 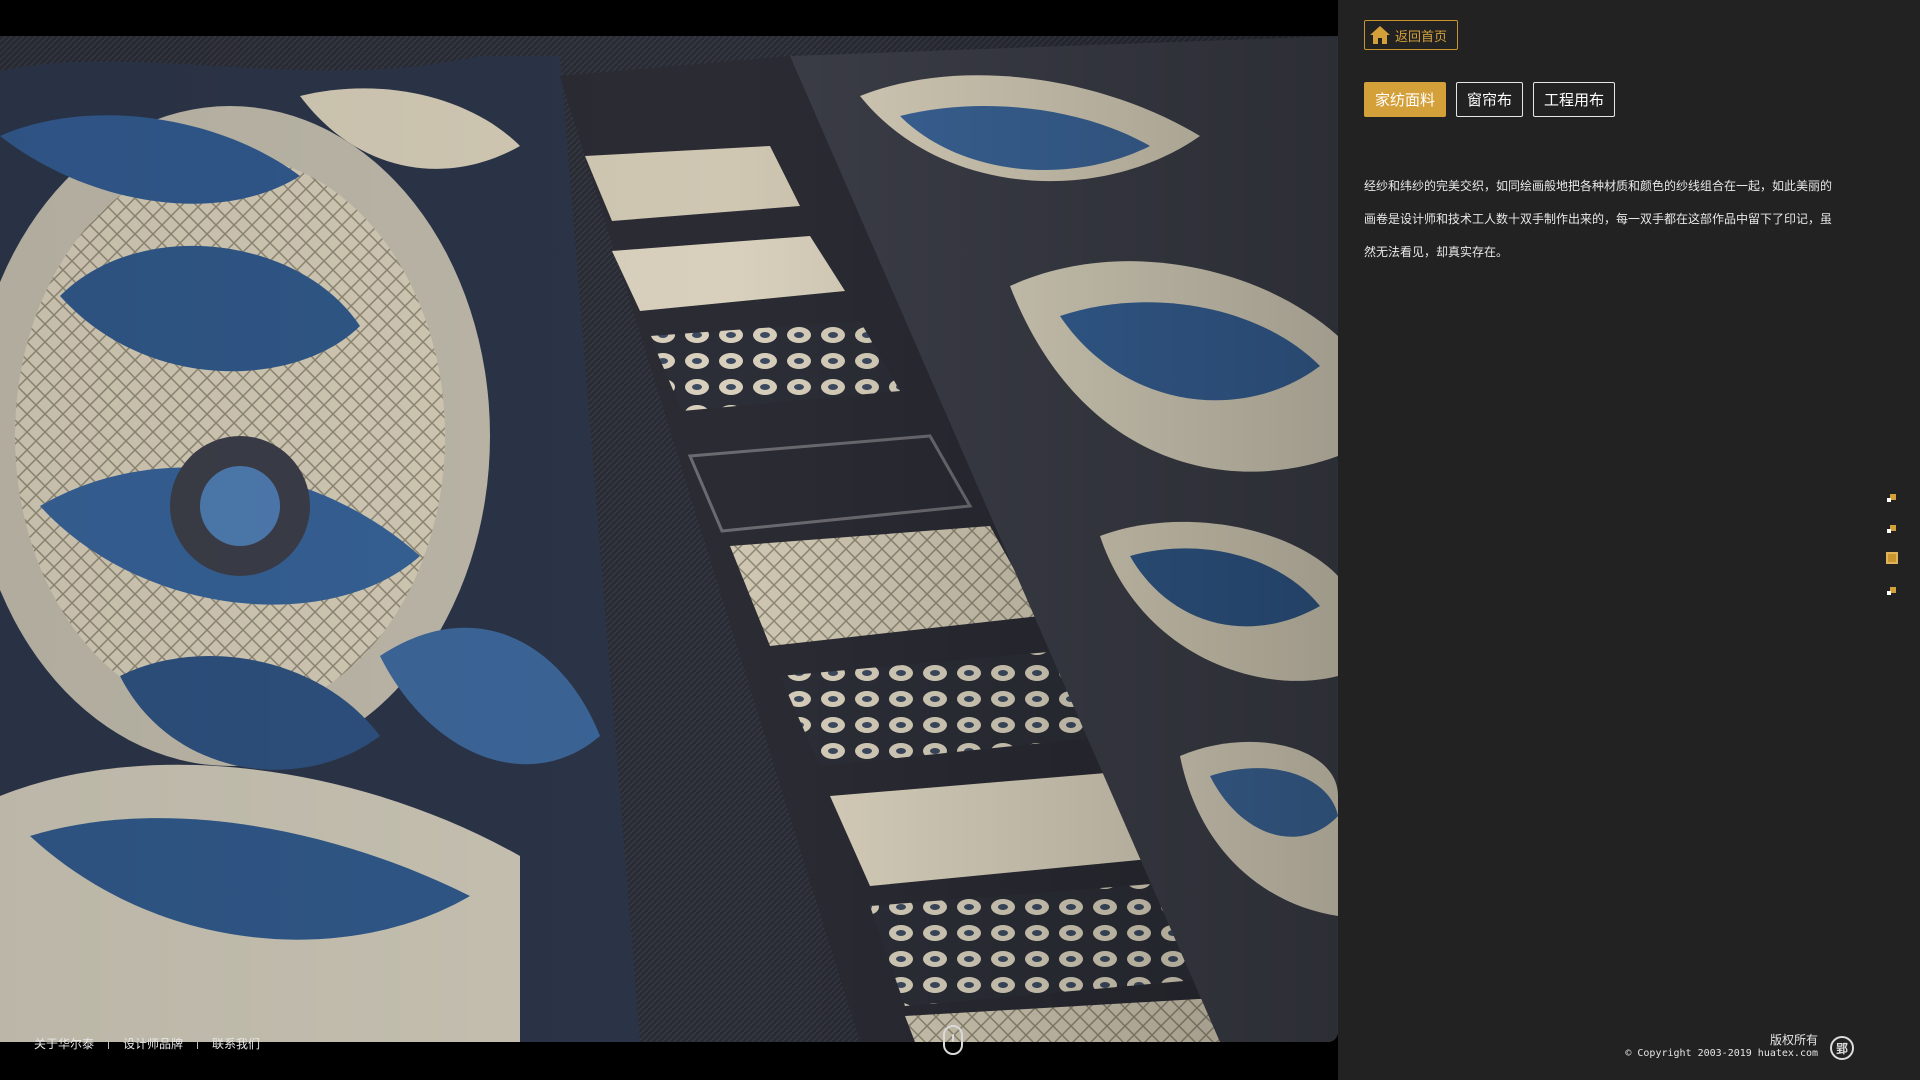 I want to click on mouse-wheel, so click(x=953, y=1038).